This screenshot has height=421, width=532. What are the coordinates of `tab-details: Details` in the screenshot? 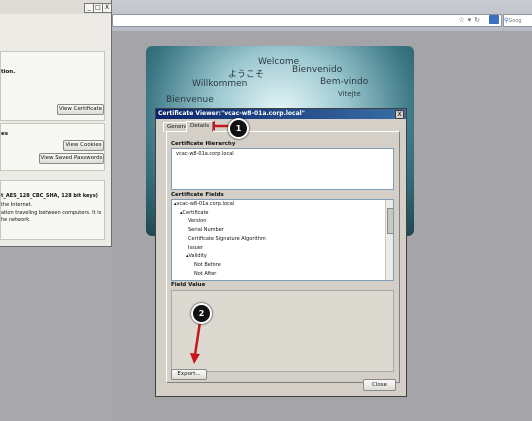 It's located at (200, 126).